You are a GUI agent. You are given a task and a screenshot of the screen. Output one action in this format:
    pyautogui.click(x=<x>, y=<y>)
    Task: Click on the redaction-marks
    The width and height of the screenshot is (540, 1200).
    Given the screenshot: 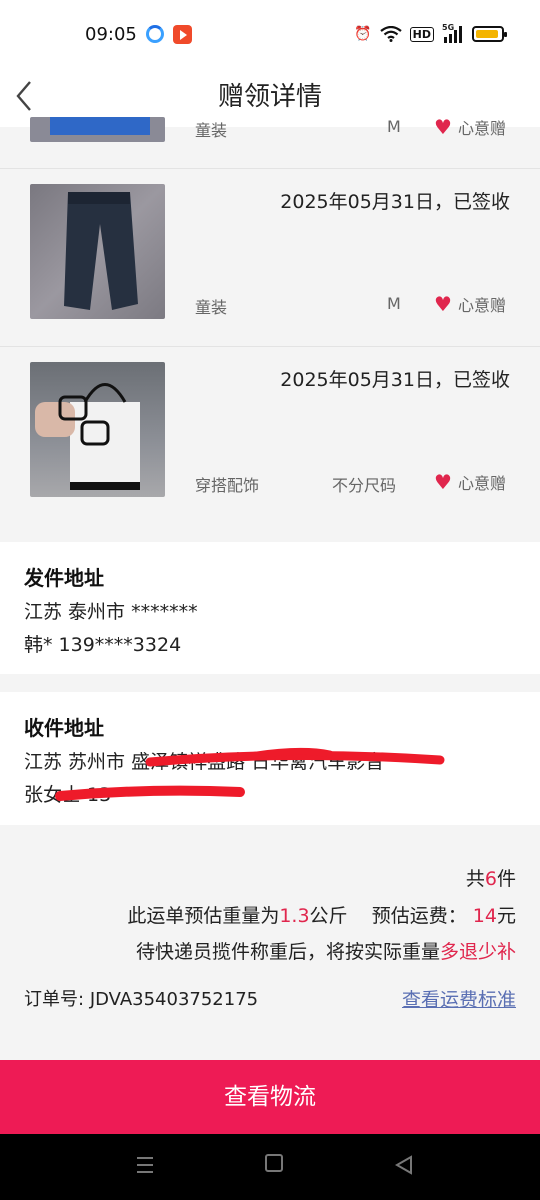 What is the action you would take?
    pyautogui.click(x=250, y=774)
    